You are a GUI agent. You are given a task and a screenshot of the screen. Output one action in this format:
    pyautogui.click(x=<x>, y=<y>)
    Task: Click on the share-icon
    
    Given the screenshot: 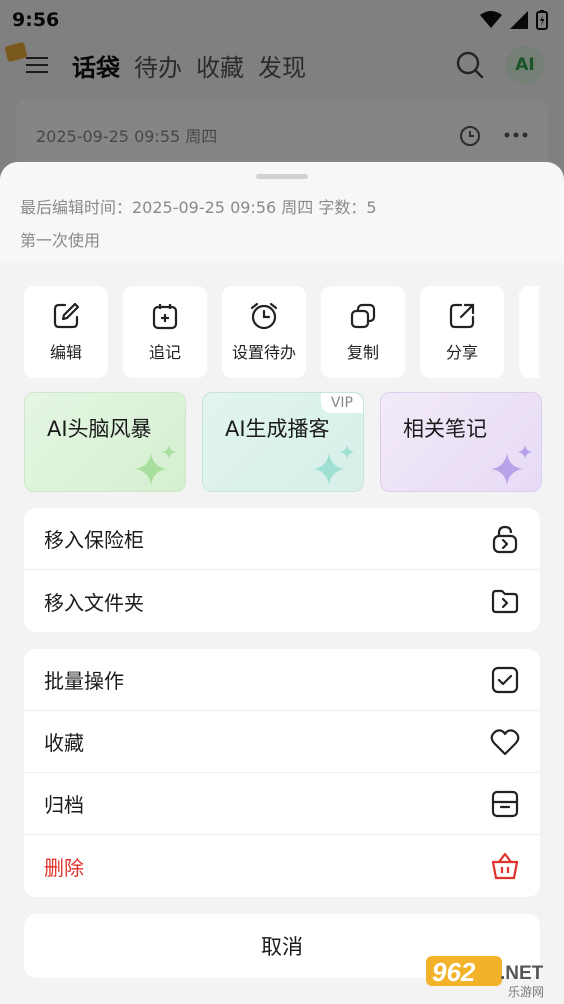 What is the action you would take?
    pyautogui.click(x=462, y=316)
    